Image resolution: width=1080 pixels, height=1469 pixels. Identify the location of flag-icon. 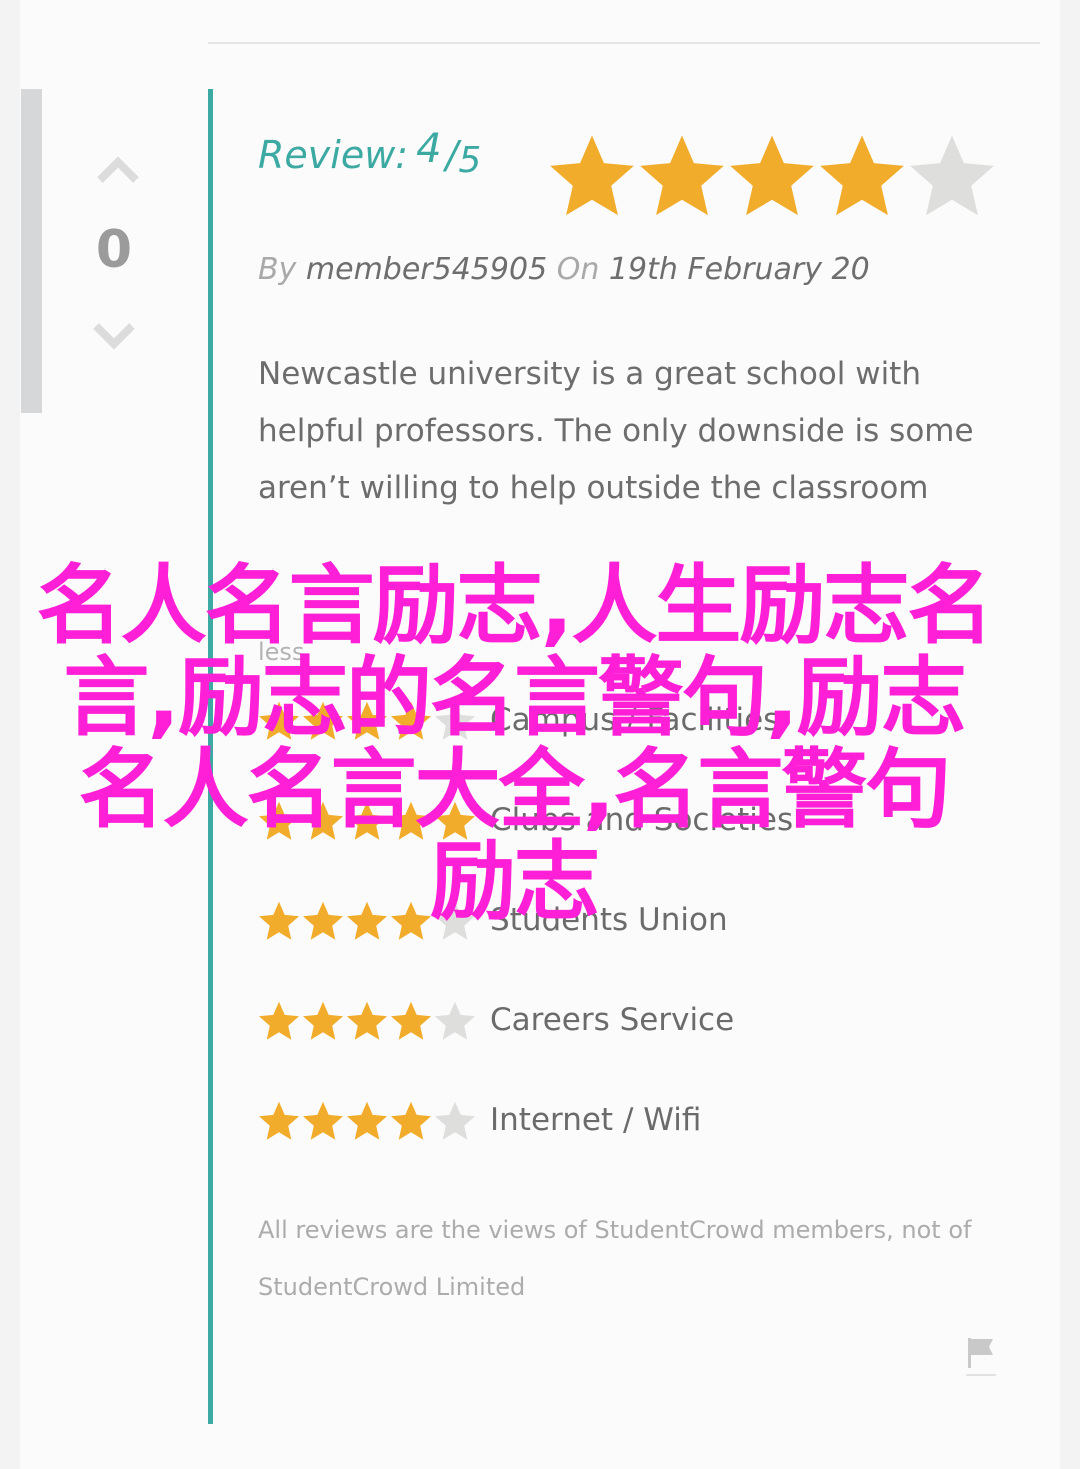
(981, 1357).